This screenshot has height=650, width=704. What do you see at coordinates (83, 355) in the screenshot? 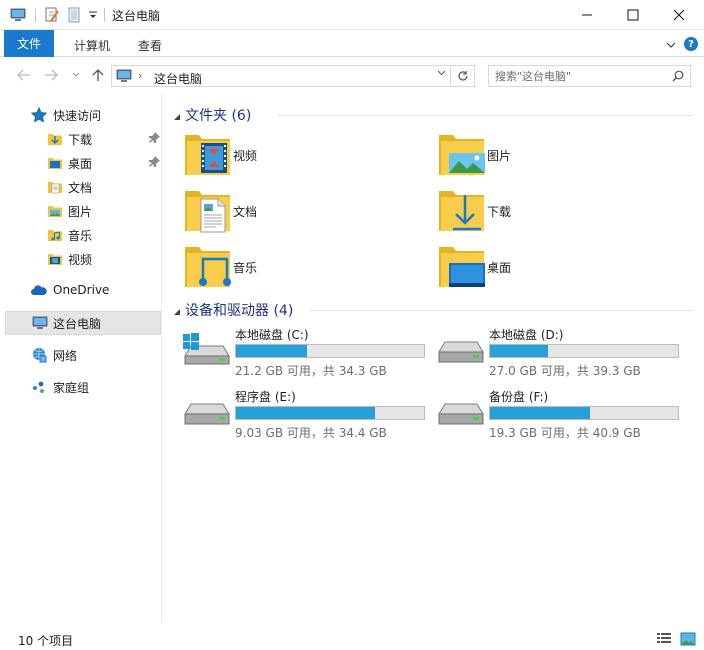
I see `nav-network: 网络` at bounding box center [83, 355].